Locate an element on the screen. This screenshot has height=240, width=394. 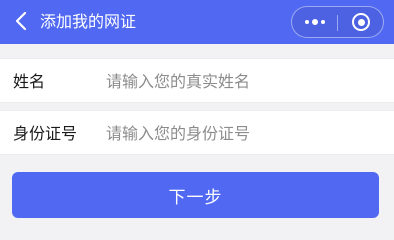
back-chevron-icon is located at coordinates (21, 21).